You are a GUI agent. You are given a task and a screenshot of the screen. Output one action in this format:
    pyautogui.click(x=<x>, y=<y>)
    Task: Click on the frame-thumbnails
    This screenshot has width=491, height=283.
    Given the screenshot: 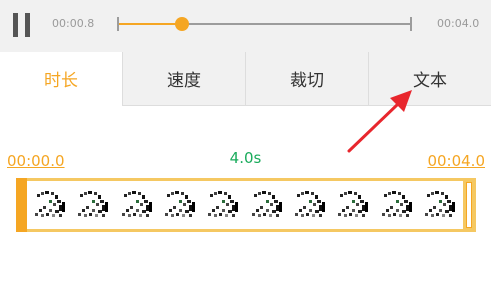 What is the action you would take?
    pyautogui.click(x=246, y=205)
    